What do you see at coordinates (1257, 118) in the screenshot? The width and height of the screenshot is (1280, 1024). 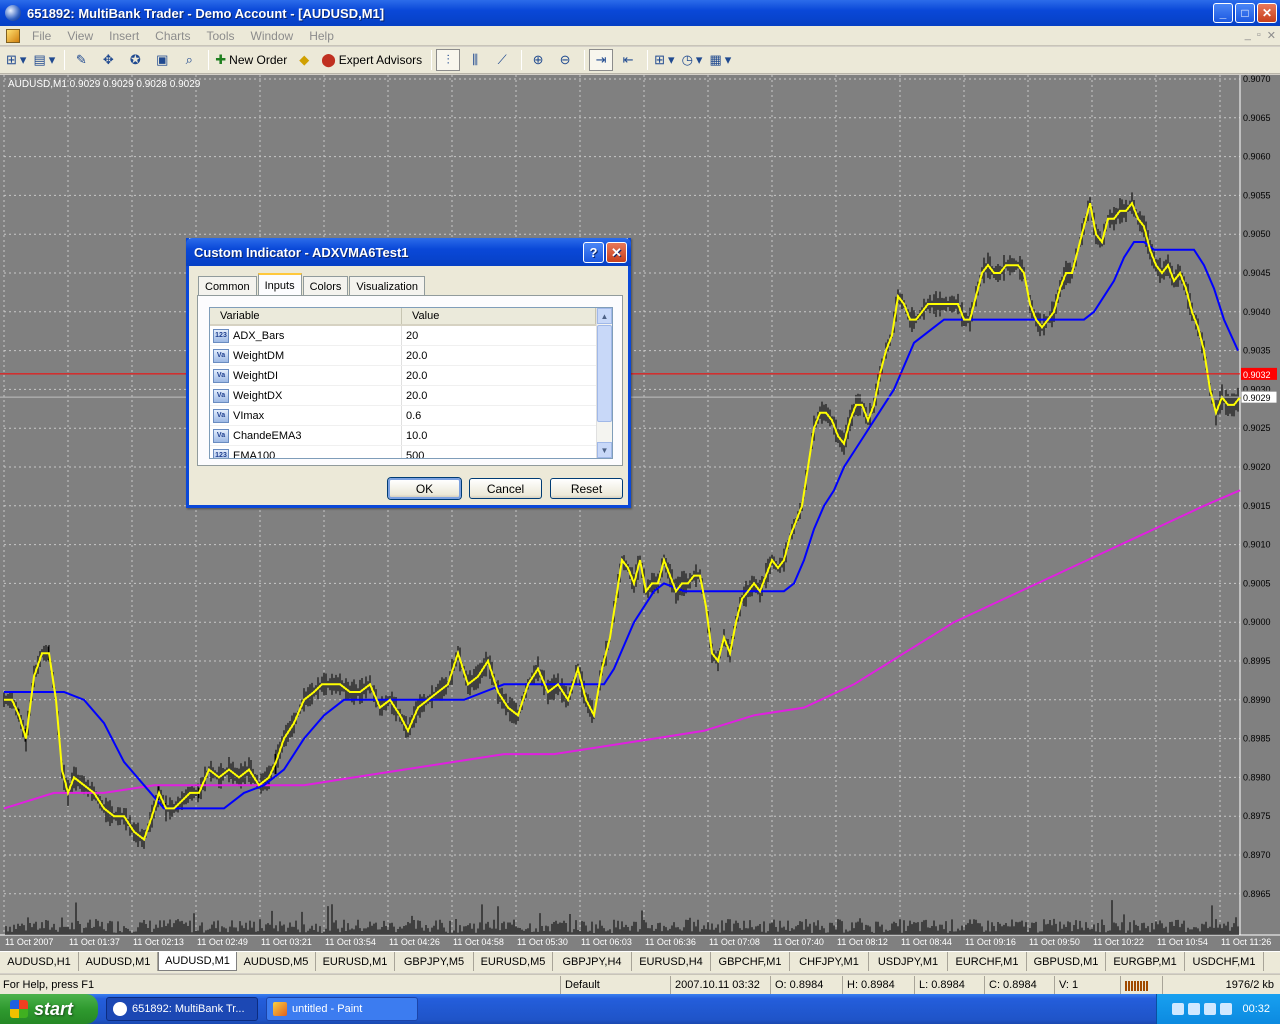 I see `price-tick-label: 0.9065` at bounding box center [1257, 118].